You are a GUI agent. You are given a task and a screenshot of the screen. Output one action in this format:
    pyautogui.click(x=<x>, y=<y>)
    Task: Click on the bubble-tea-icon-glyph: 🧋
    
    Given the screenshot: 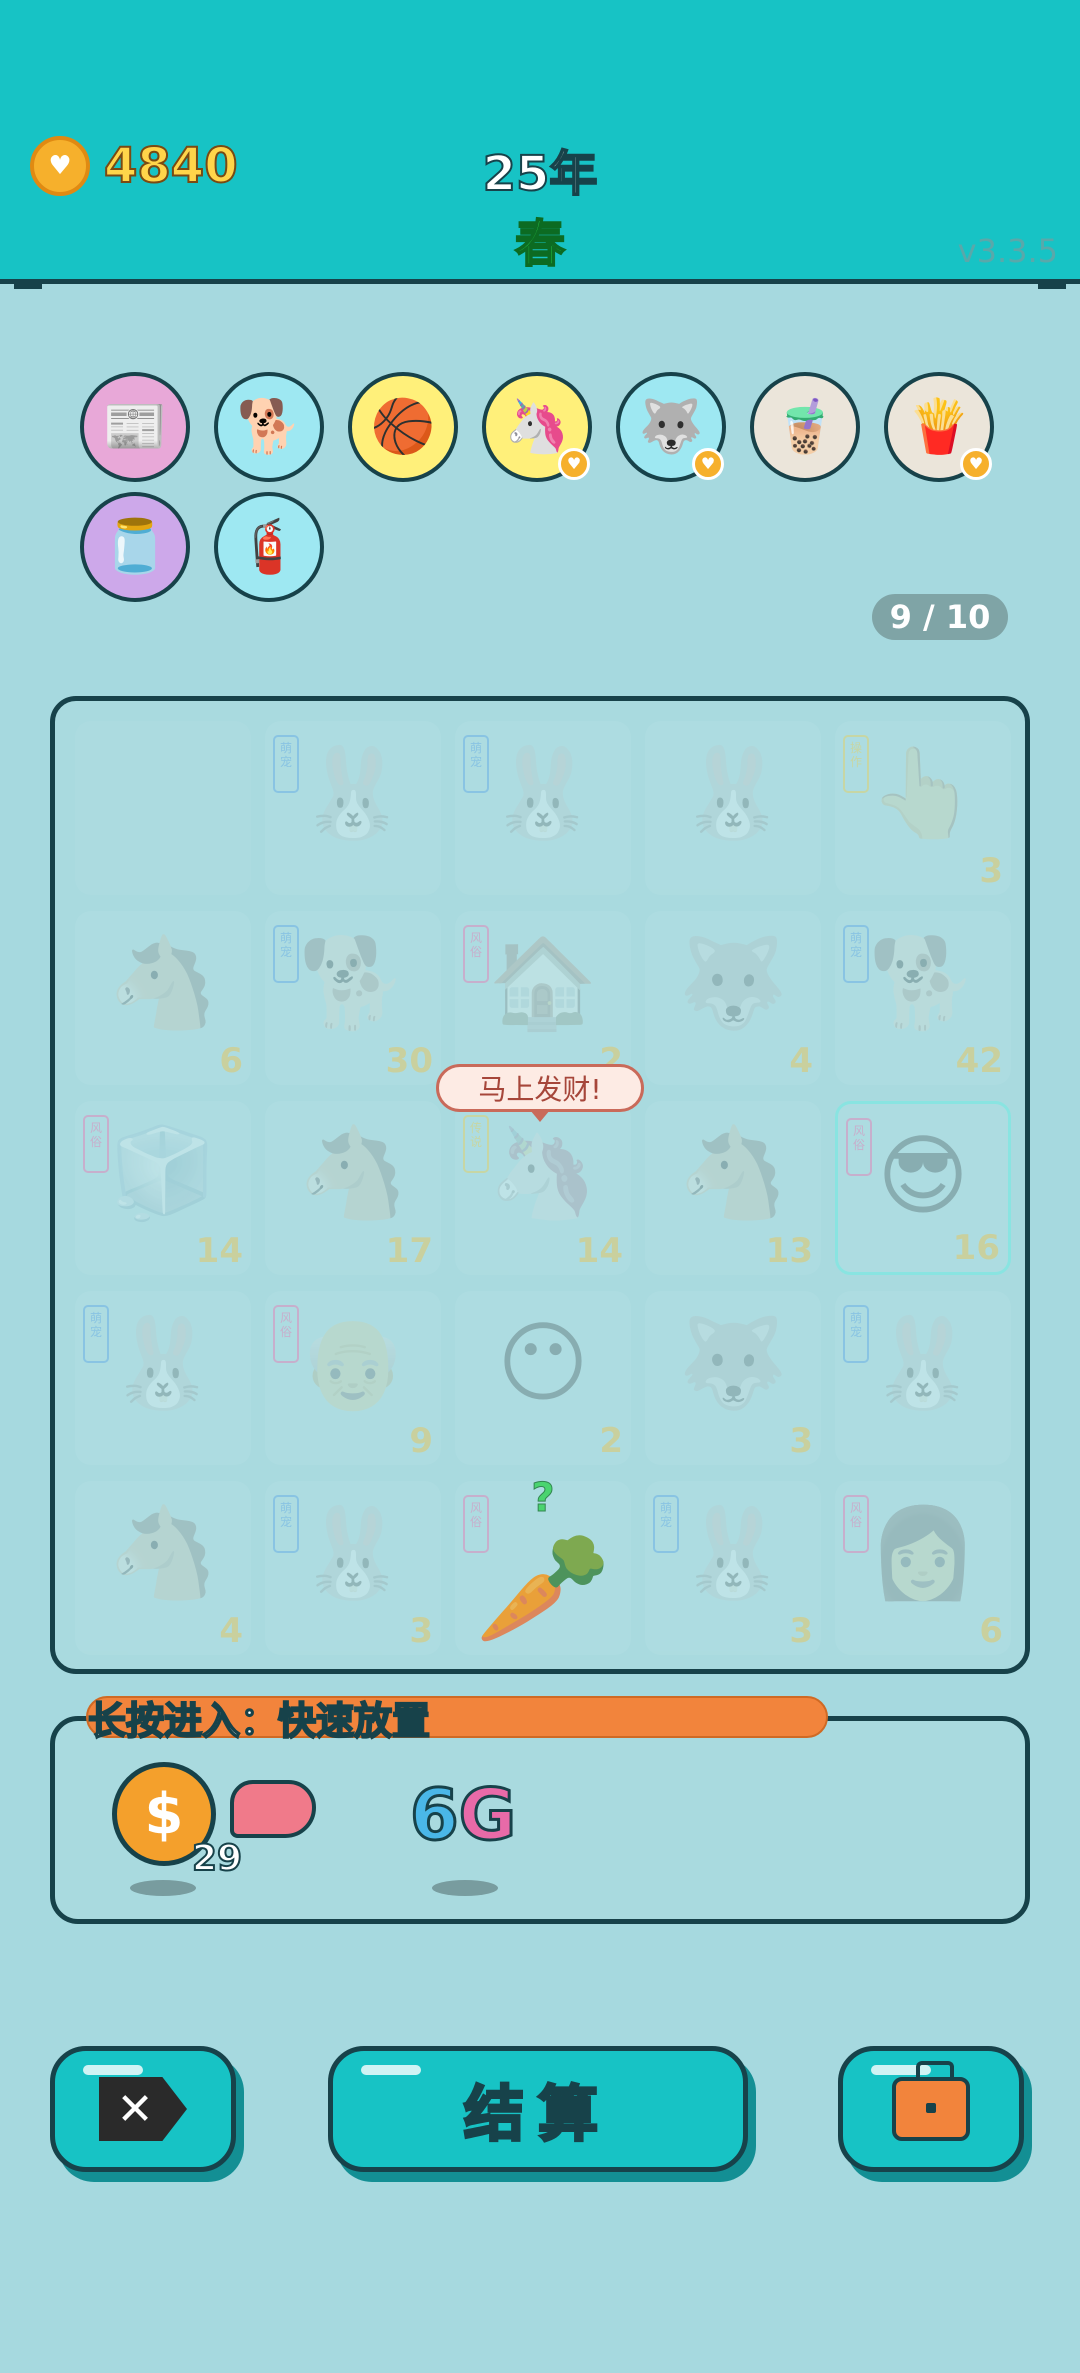 What is the action you would take?
    pyautogui.click(x=805, y=427)
    